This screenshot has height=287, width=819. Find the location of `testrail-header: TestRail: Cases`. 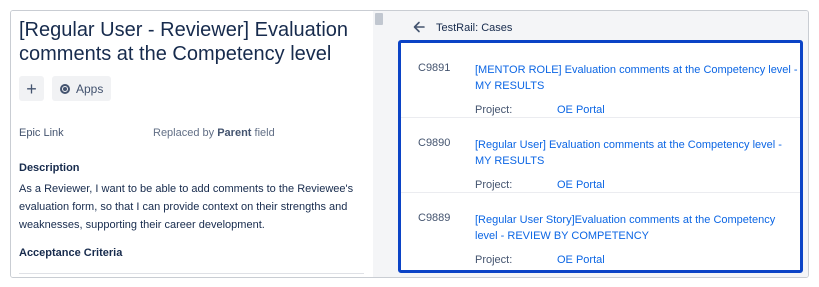

testrail-header: TestRail: Cases is located at coordinates (596, 27).